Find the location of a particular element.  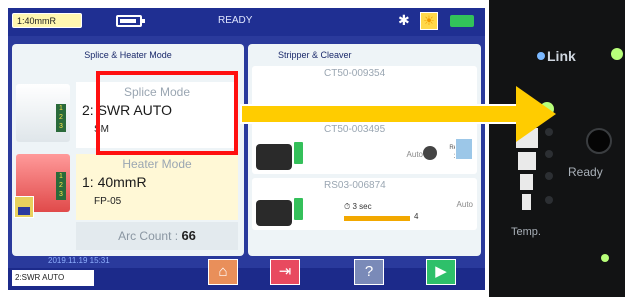

electrode-icon is located at coordinates (24, 207).